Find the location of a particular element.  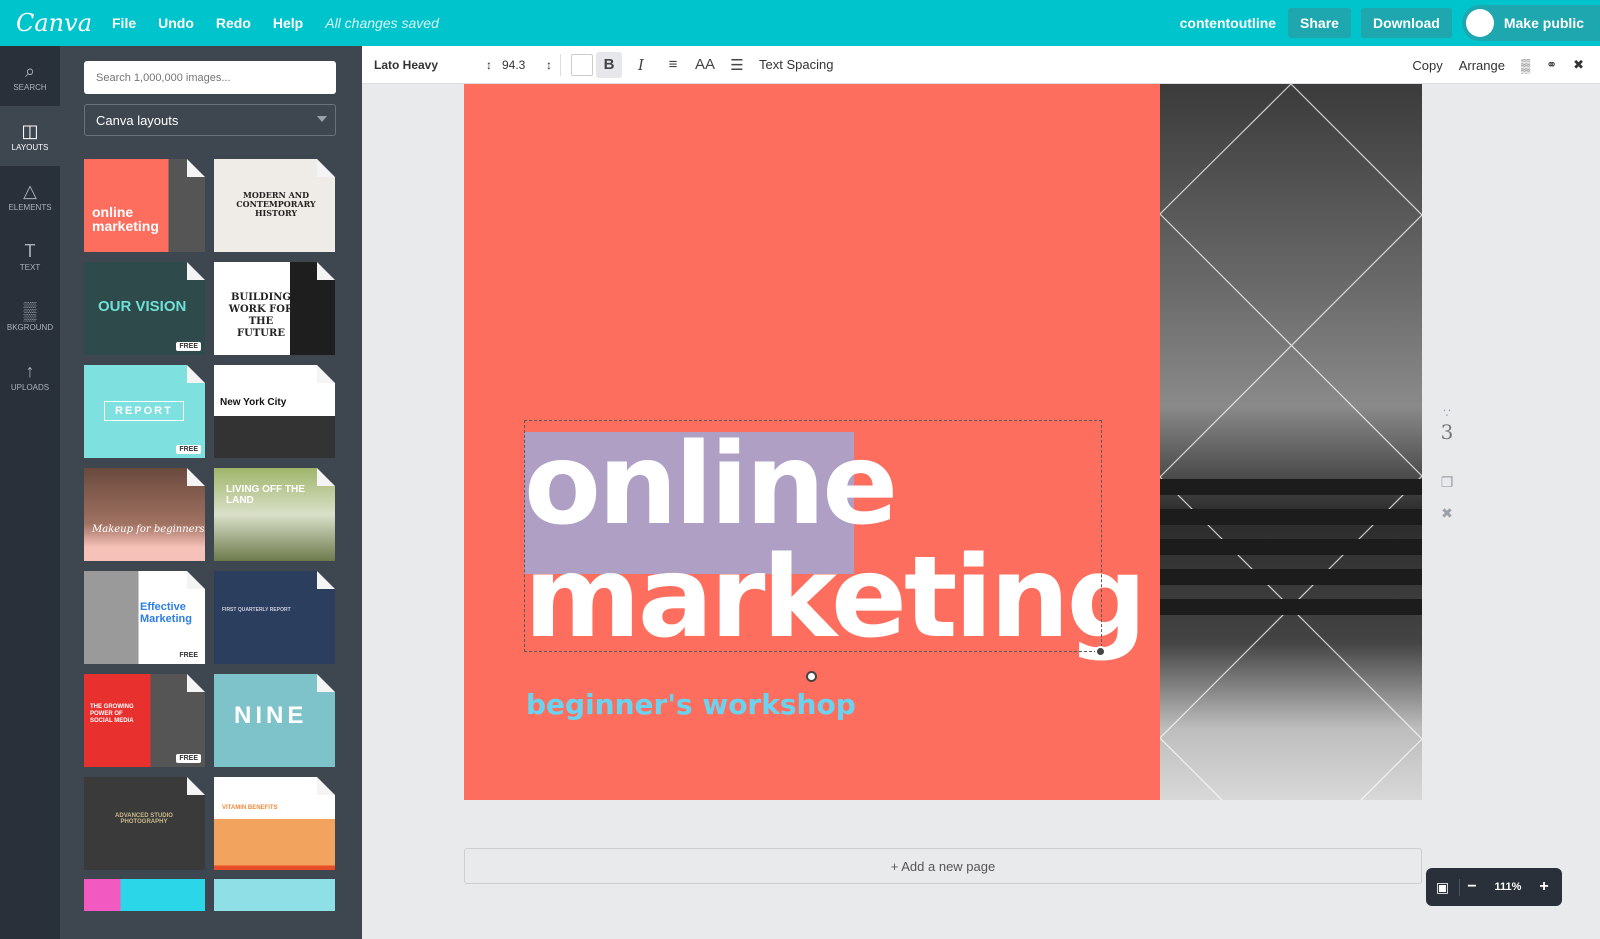

rail-layouts: ◫ LAYOUTS is located at coordinates (30, 136).